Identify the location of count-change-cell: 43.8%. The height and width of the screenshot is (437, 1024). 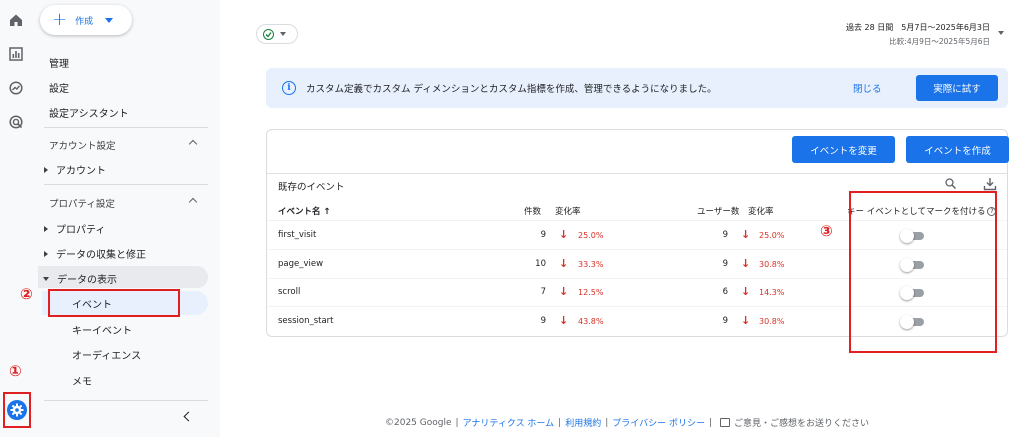
(591, 321).